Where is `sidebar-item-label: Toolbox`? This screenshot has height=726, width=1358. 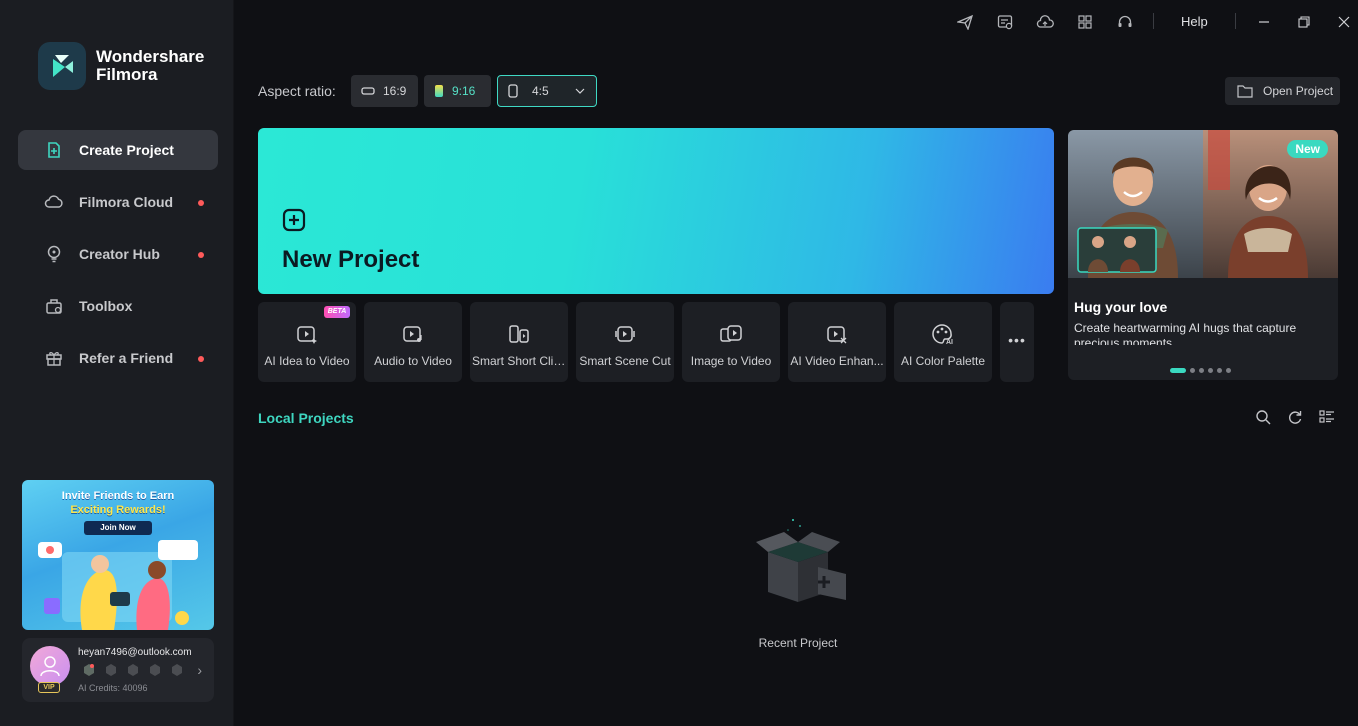
sidebar-item-label: Toolbox is located at coordinates (106, 306).